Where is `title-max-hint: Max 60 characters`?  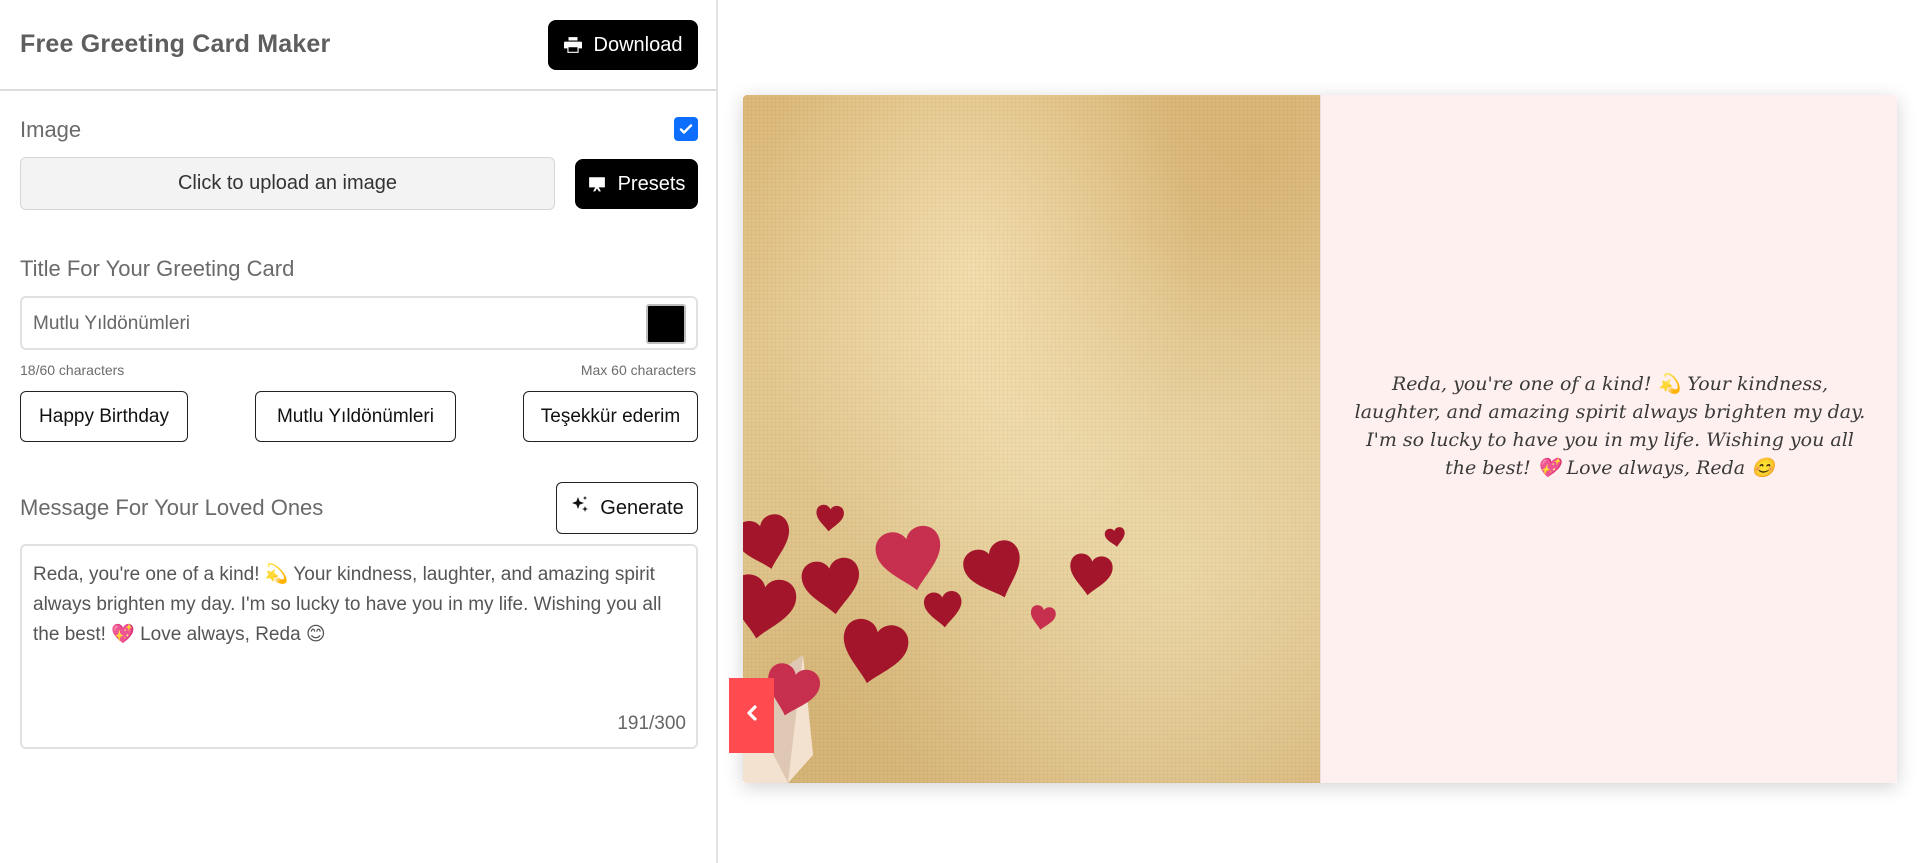
title-max-hint: Max 60 characters is located at coordinates (638, 370).